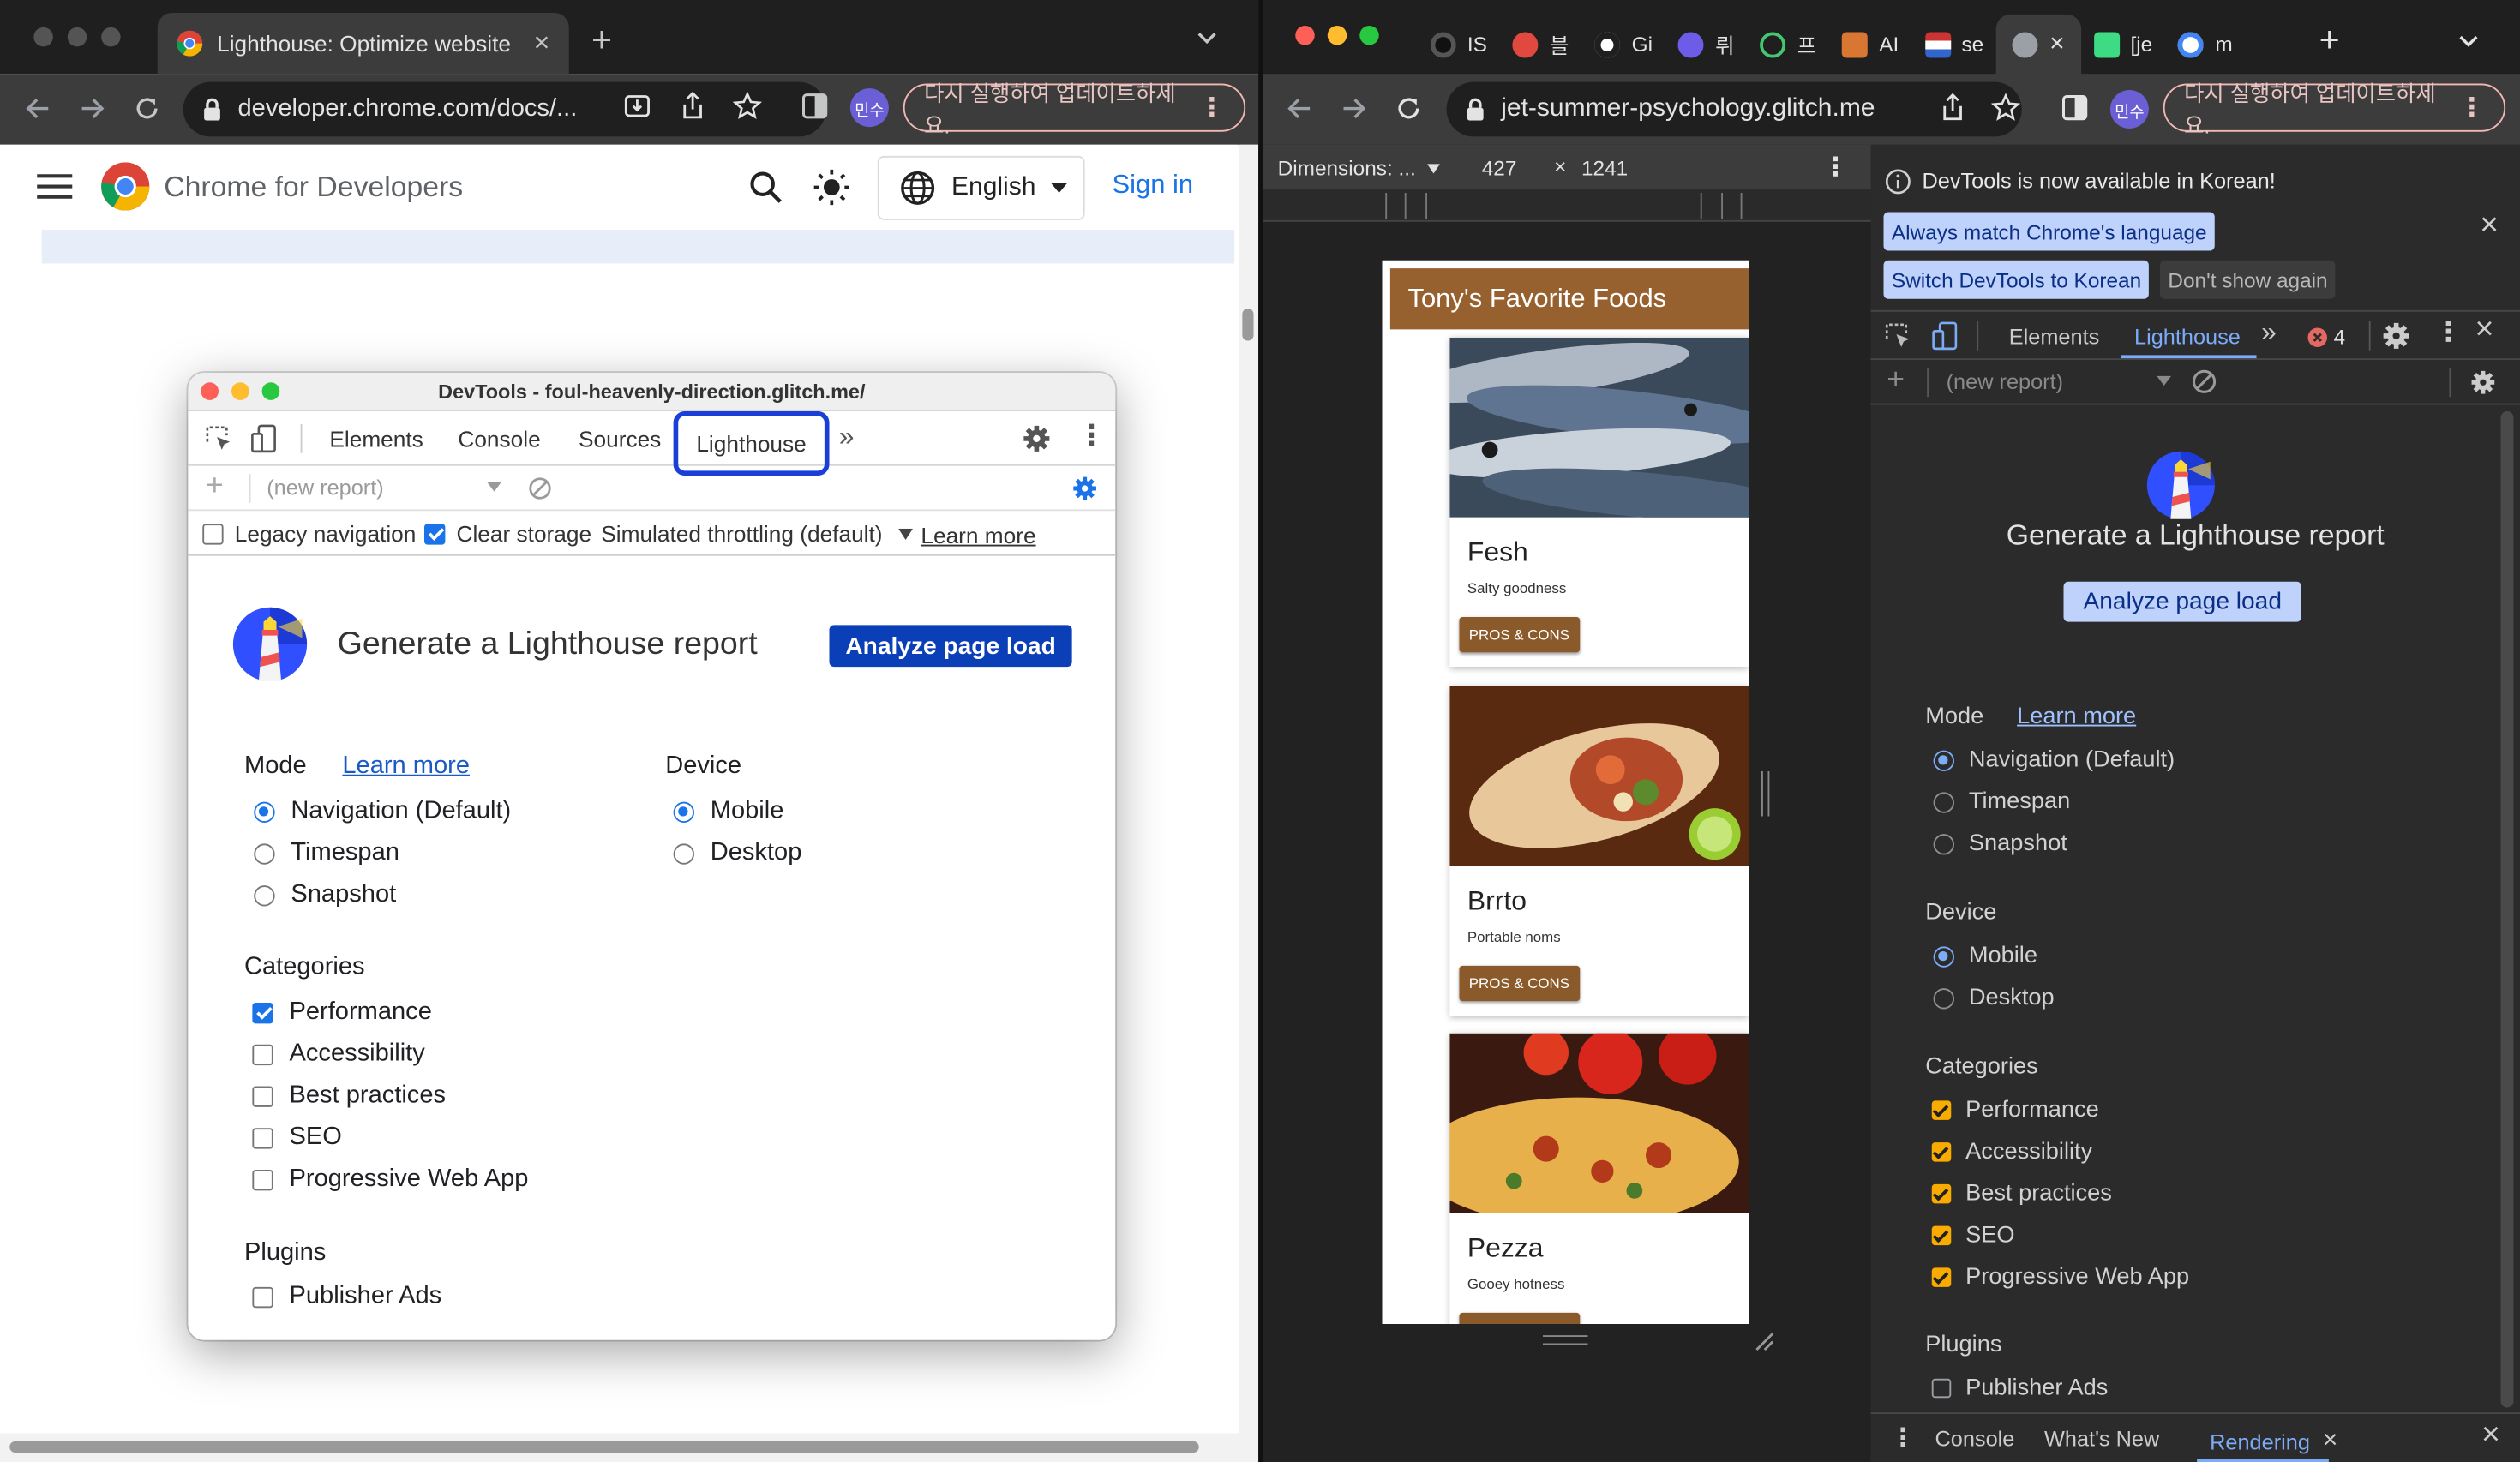  I want to click on seo-checkbox, so click(262, 1137).